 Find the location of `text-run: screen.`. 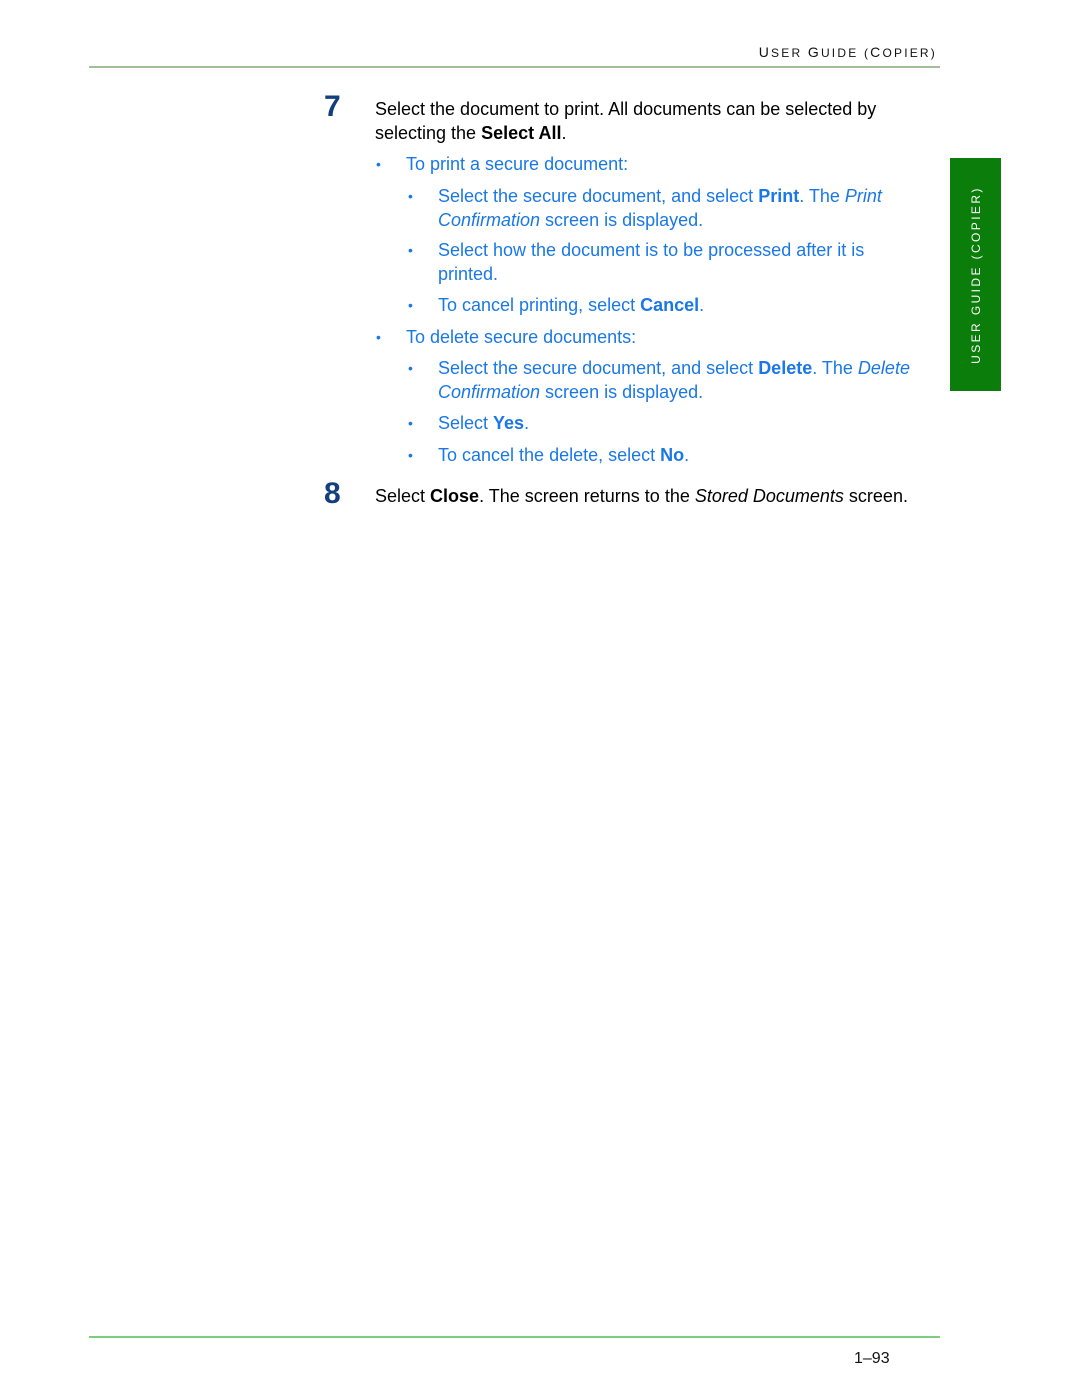

text-run: screen. is located at coordinates (875, 496).